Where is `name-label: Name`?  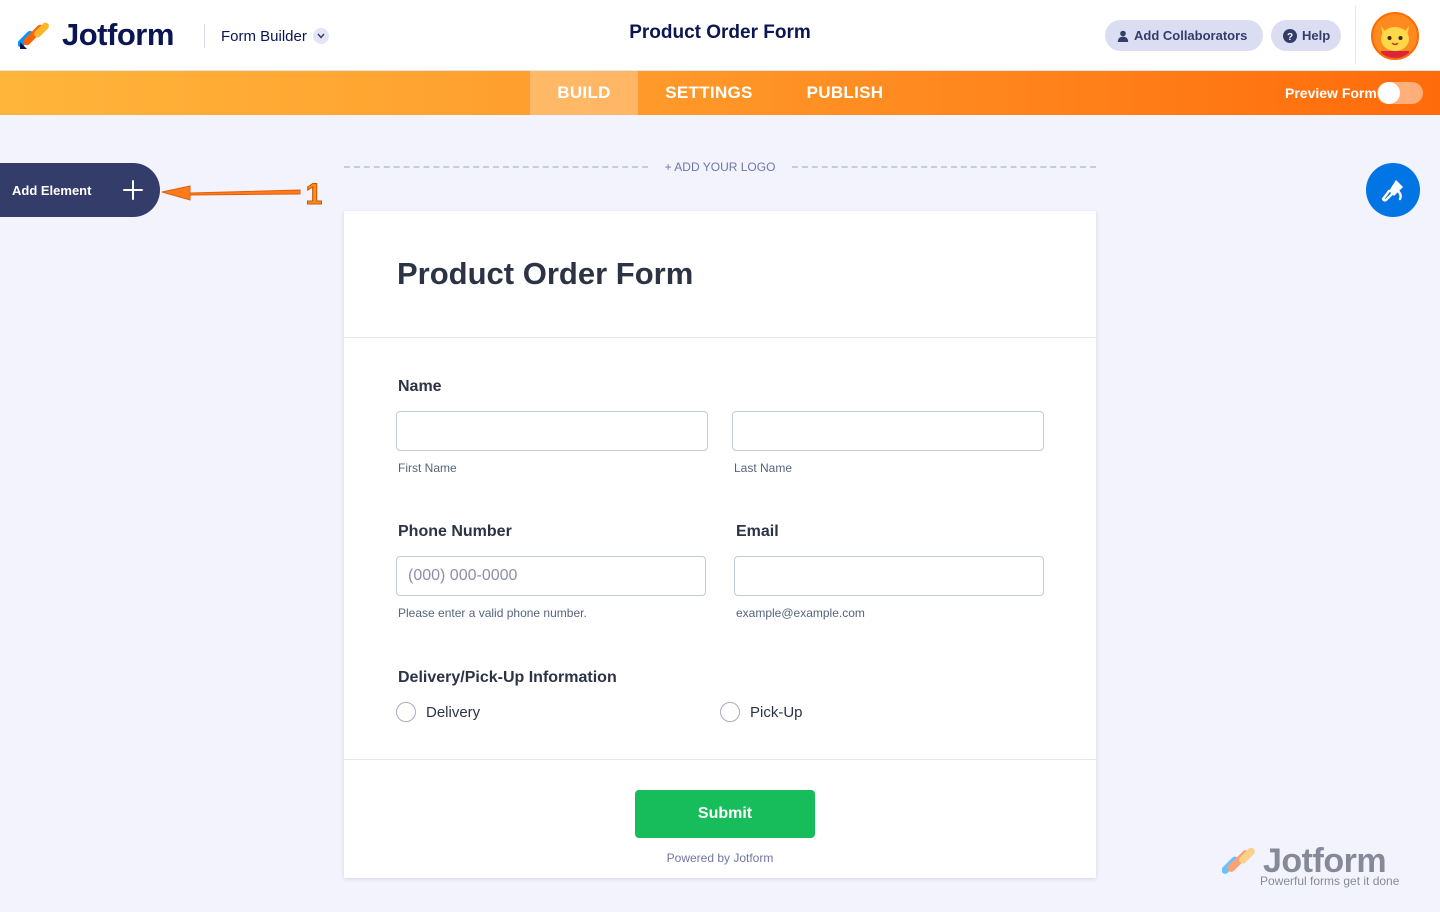
name-label: Name is located at coordinates (420, 387).